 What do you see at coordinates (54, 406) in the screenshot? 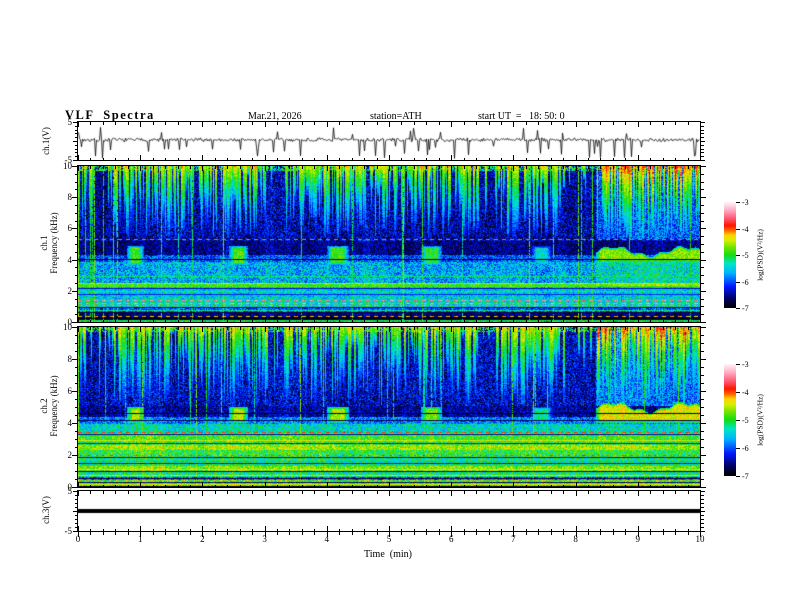
I see `ch2-axis-line2: Frequency (kHz)` at bounding box center [54, 406].